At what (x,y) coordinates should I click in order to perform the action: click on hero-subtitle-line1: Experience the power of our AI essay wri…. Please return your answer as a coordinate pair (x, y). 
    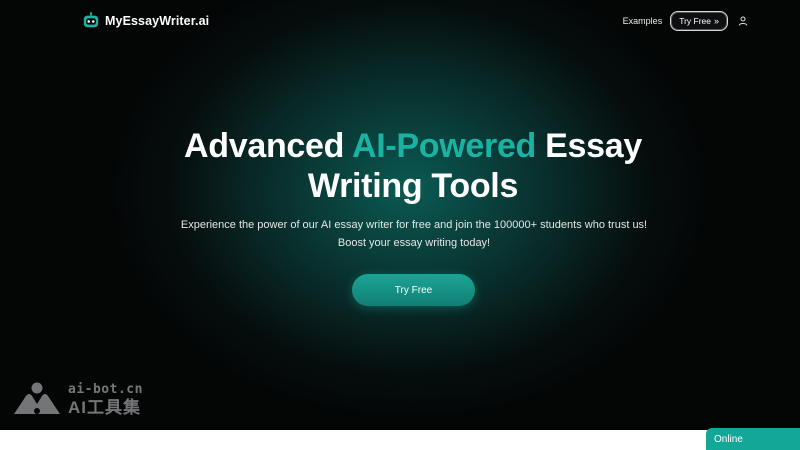
    Looking at the image, I should click on (414, 225).